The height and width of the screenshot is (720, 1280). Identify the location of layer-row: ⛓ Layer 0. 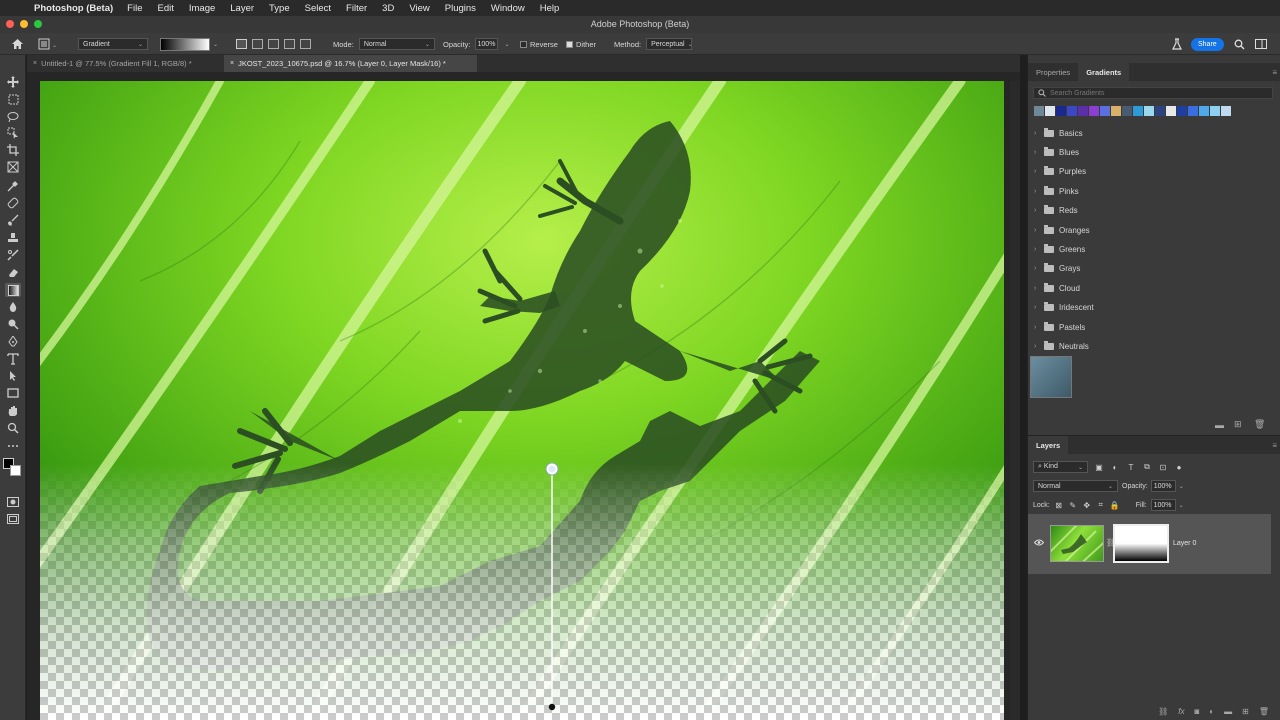
(1149, 544).